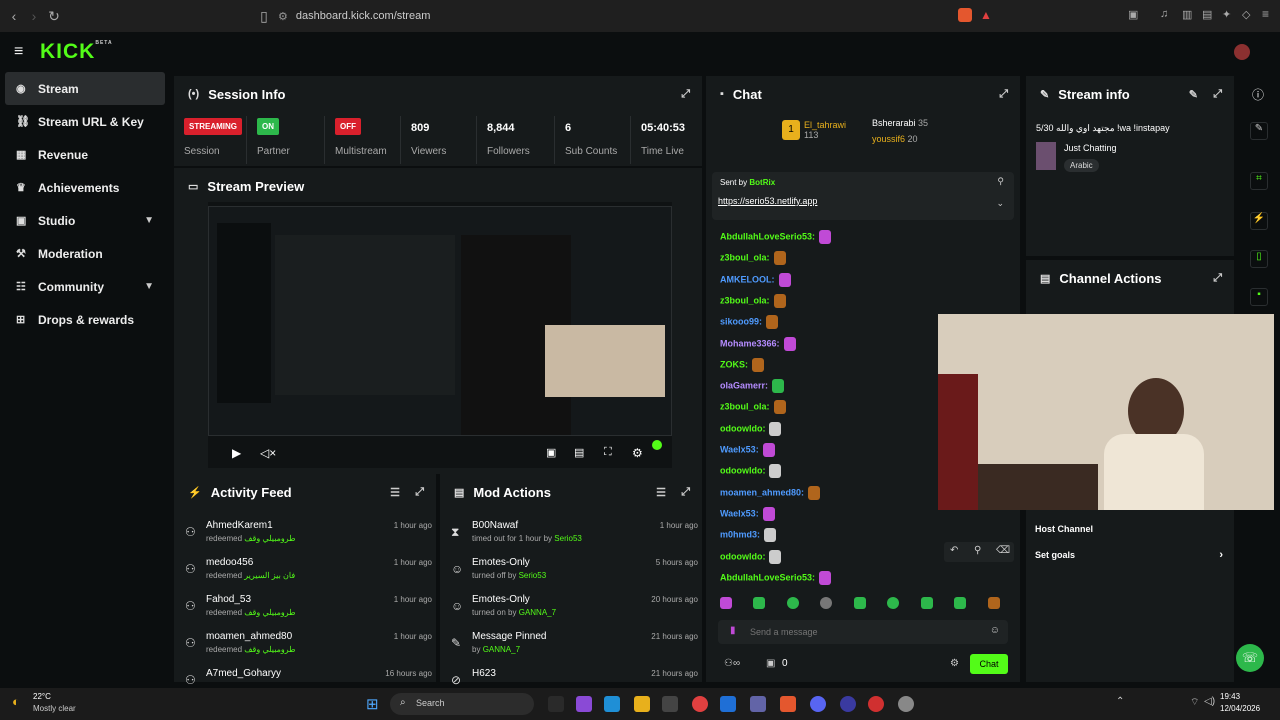  What do you see at coordinates (863, 632) in the screenshot?
I see `chat-input-box: ▮ ☺` at bounding box center [863, 632].